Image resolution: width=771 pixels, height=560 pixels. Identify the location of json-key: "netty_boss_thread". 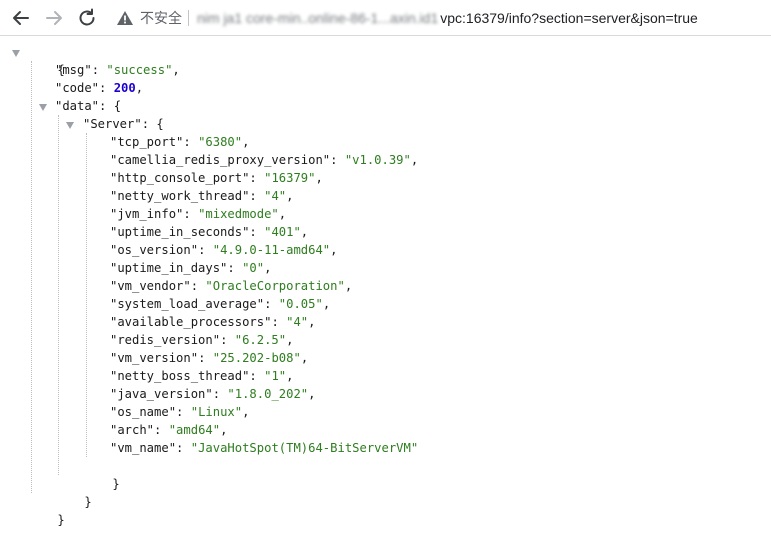
(180, 376).